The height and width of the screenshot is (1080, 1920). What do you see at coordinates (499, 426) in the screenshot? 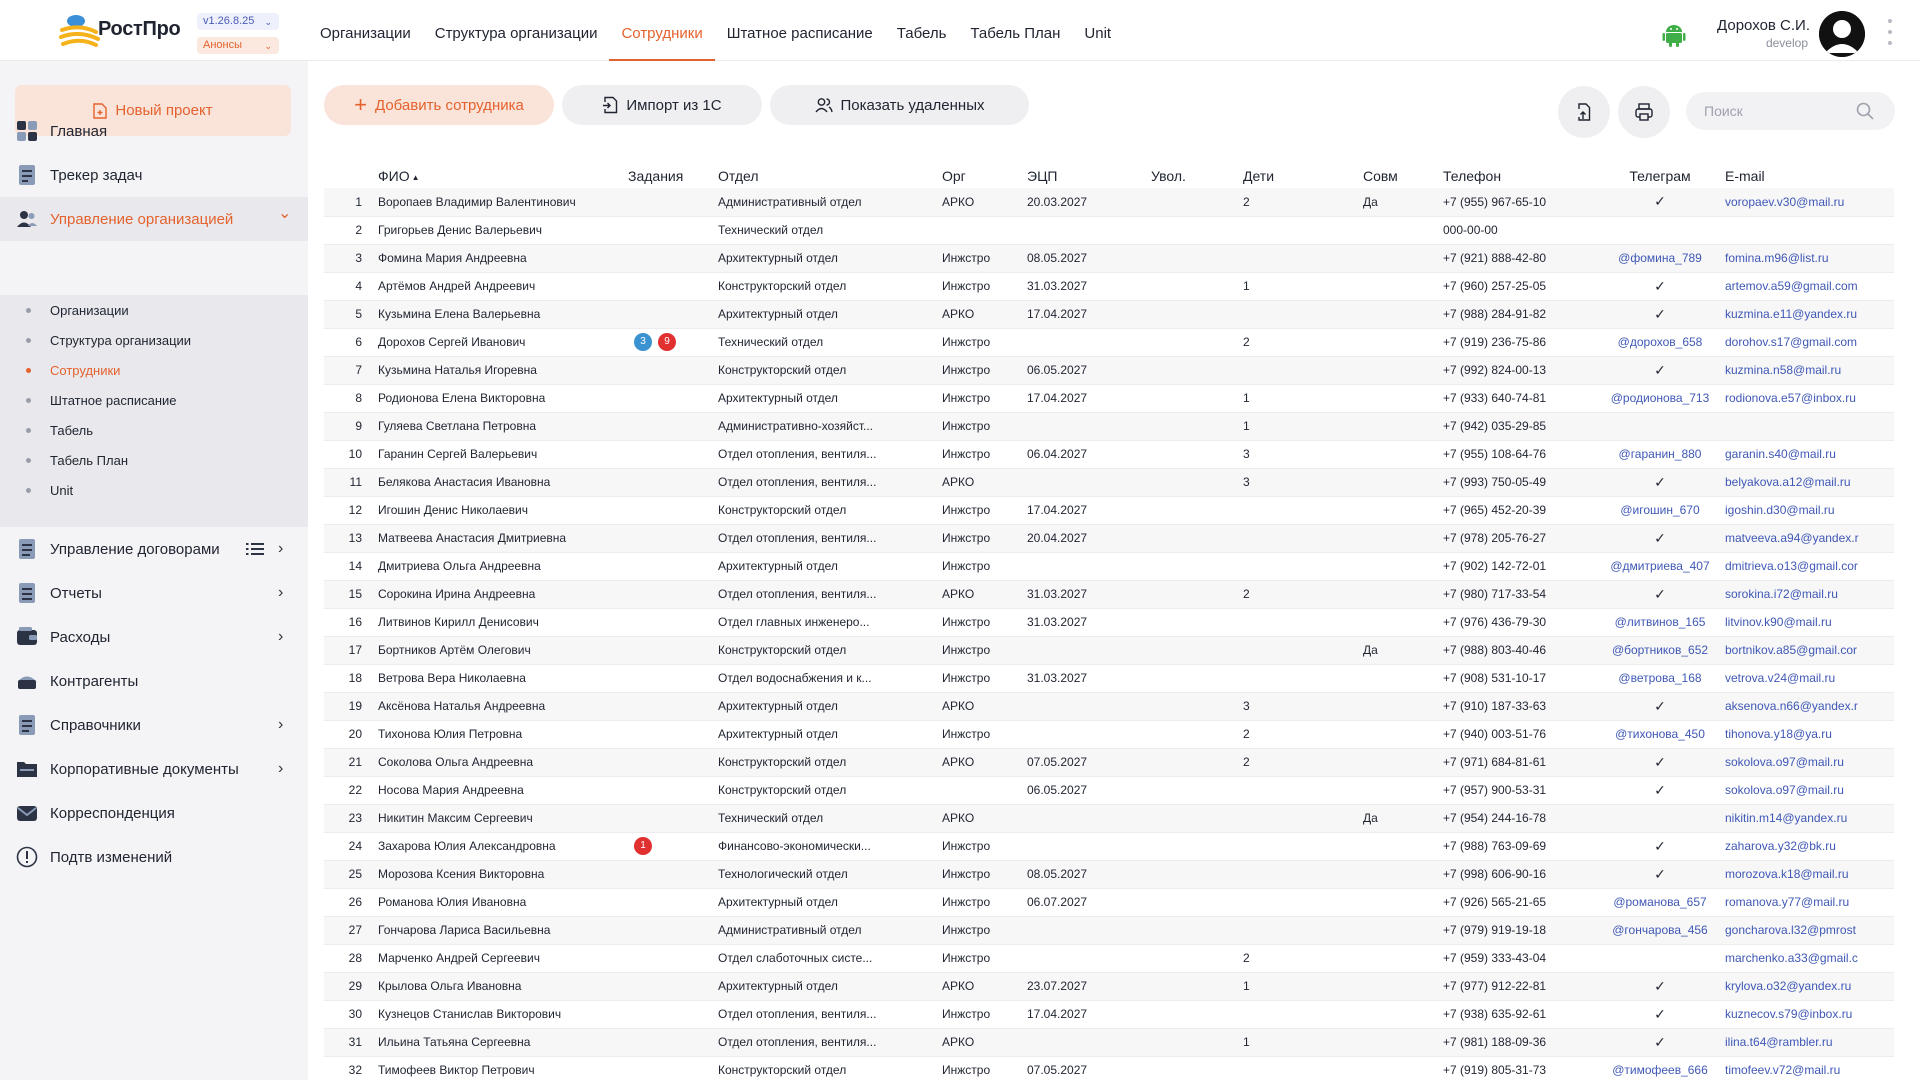
I see `col-fio-cell: Гуляева Светлана Петровна` at bounding box center [499, 426].